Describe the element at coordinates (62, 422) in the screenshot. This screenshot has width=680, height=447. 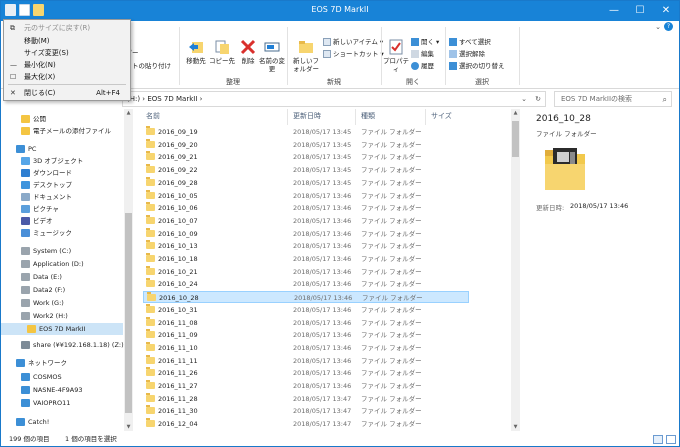
I see `nav-item: Catch!` at that location.